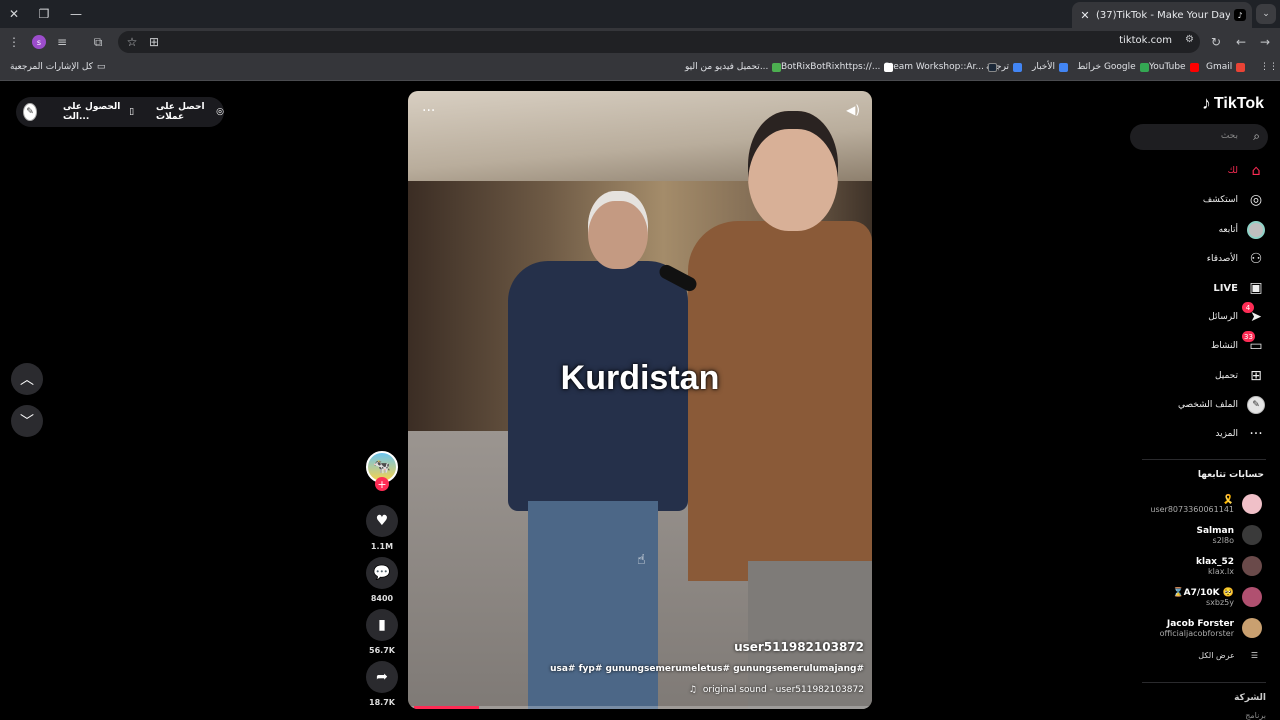 The image size is (1280, 720). Describe the element at coordinates (27, 379) in the screenshot. I see `previous-video-button: ︿` at that location.